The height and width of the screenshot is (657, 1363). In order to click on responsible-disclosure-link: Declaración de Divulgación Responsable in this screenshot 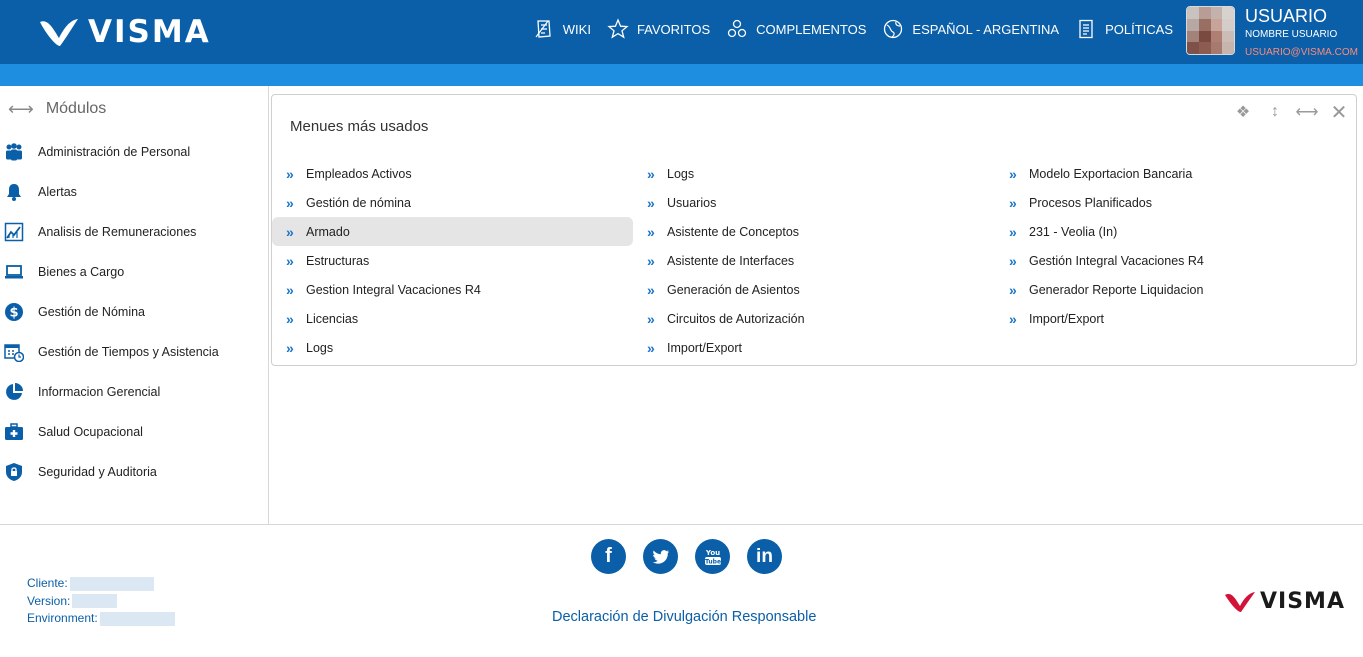, I will do `click(684, 617)`.